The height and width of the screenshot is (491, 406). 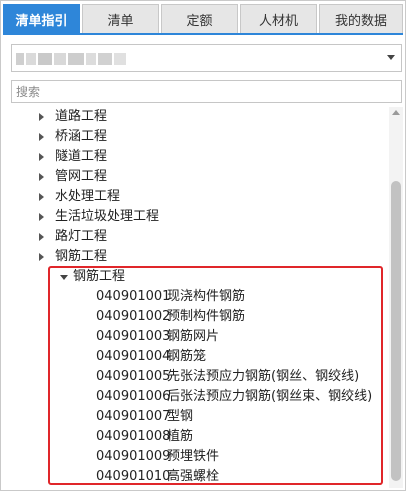 I want to click on item-code: 040901002, so click(x=133, y=316).